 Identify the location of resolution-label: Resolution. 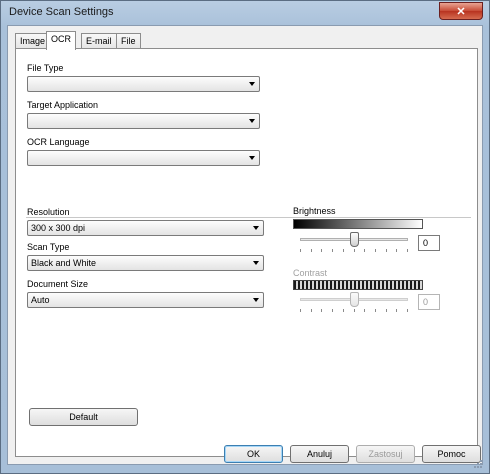
(48, 212).